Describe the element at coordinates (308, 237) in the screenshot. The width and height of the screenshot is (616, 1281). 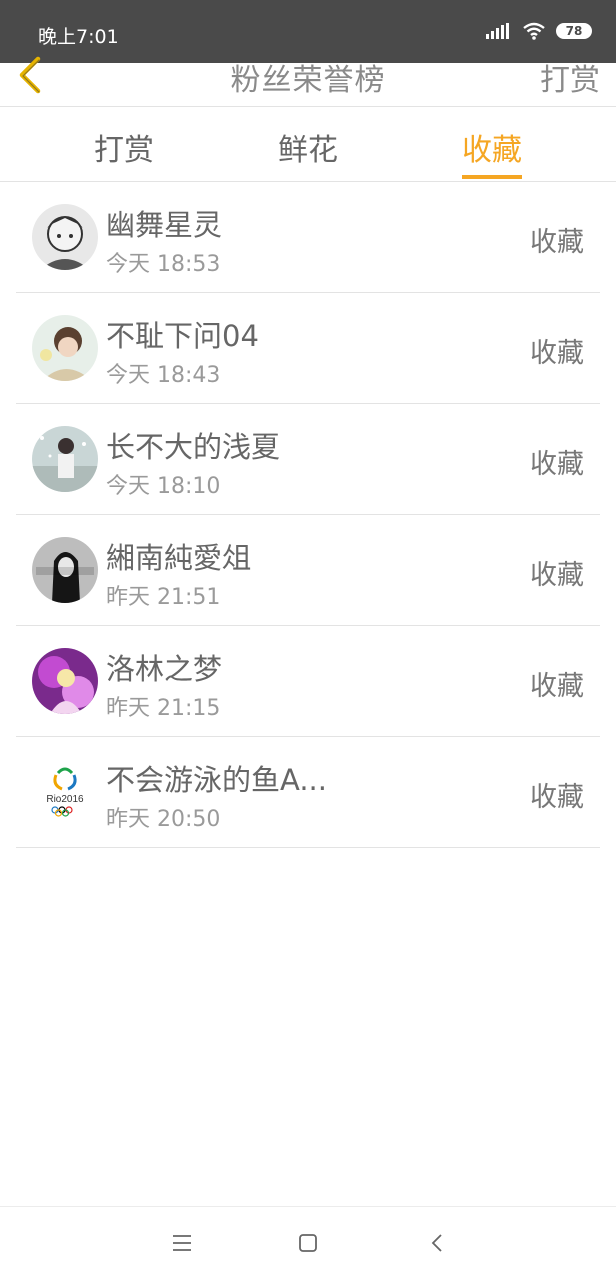
I see `list-item: 幽舞星灵 今天 18:53 收藏` at that location.